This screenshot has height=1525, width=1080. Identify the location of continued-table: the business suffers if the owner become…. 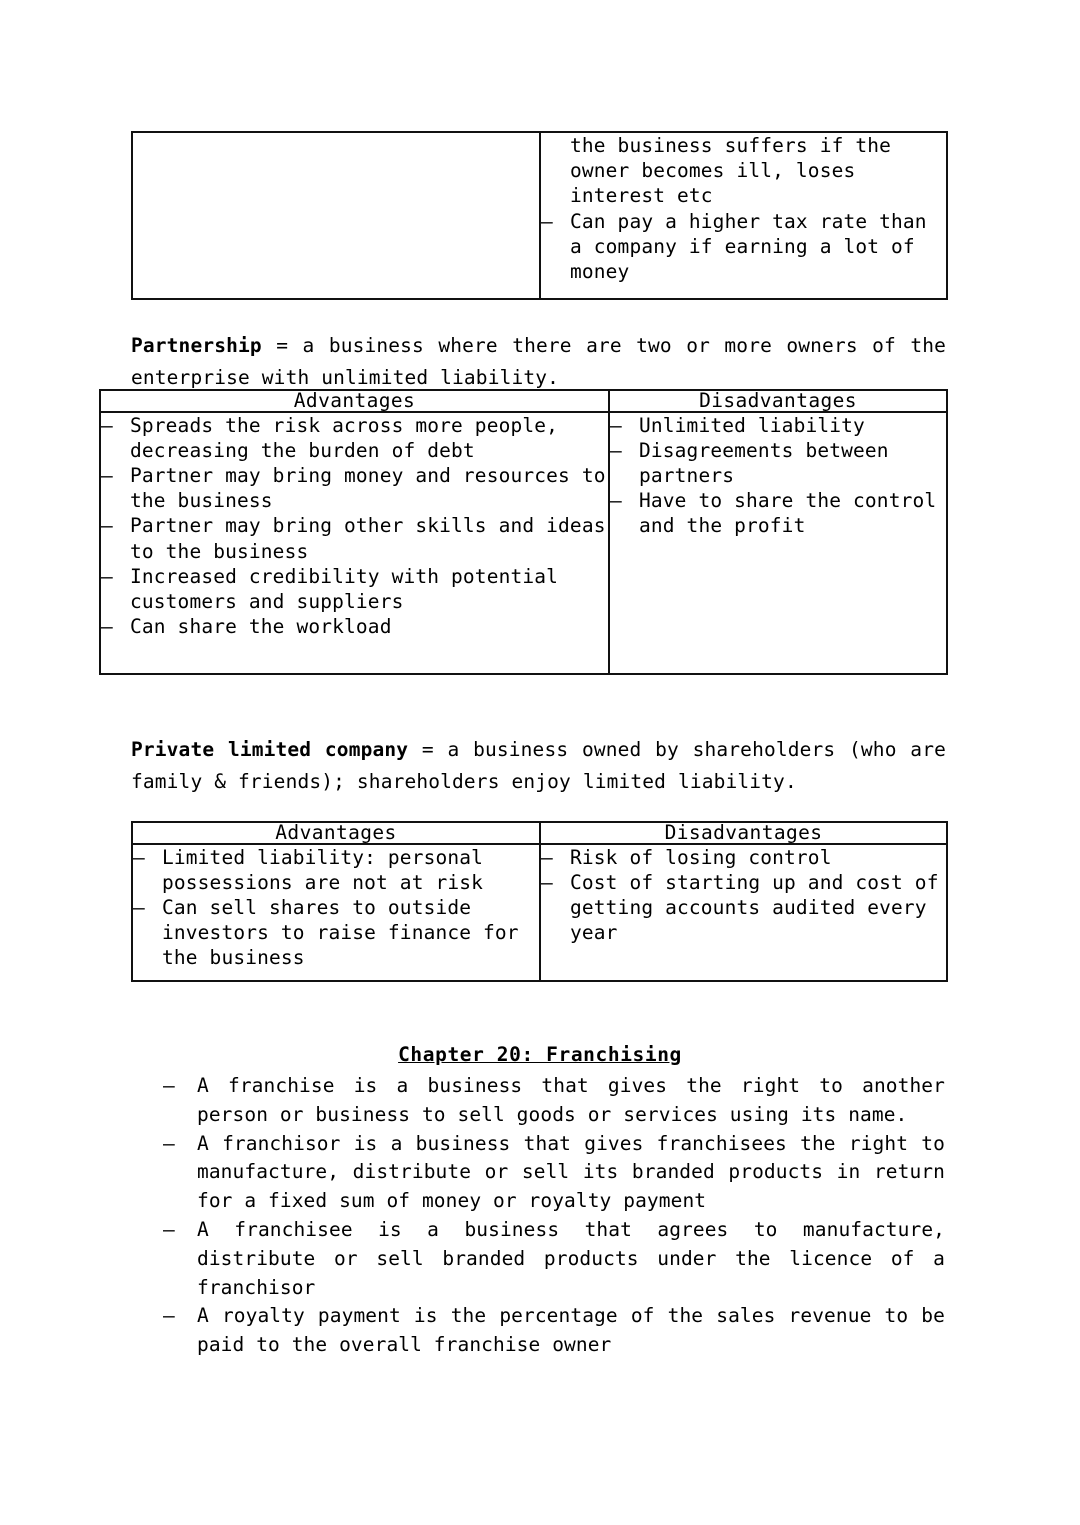
(539, 215).